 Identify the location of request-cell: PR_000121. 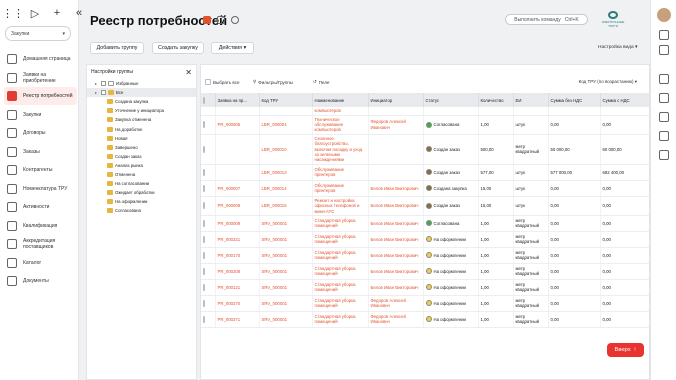
(237, 287).